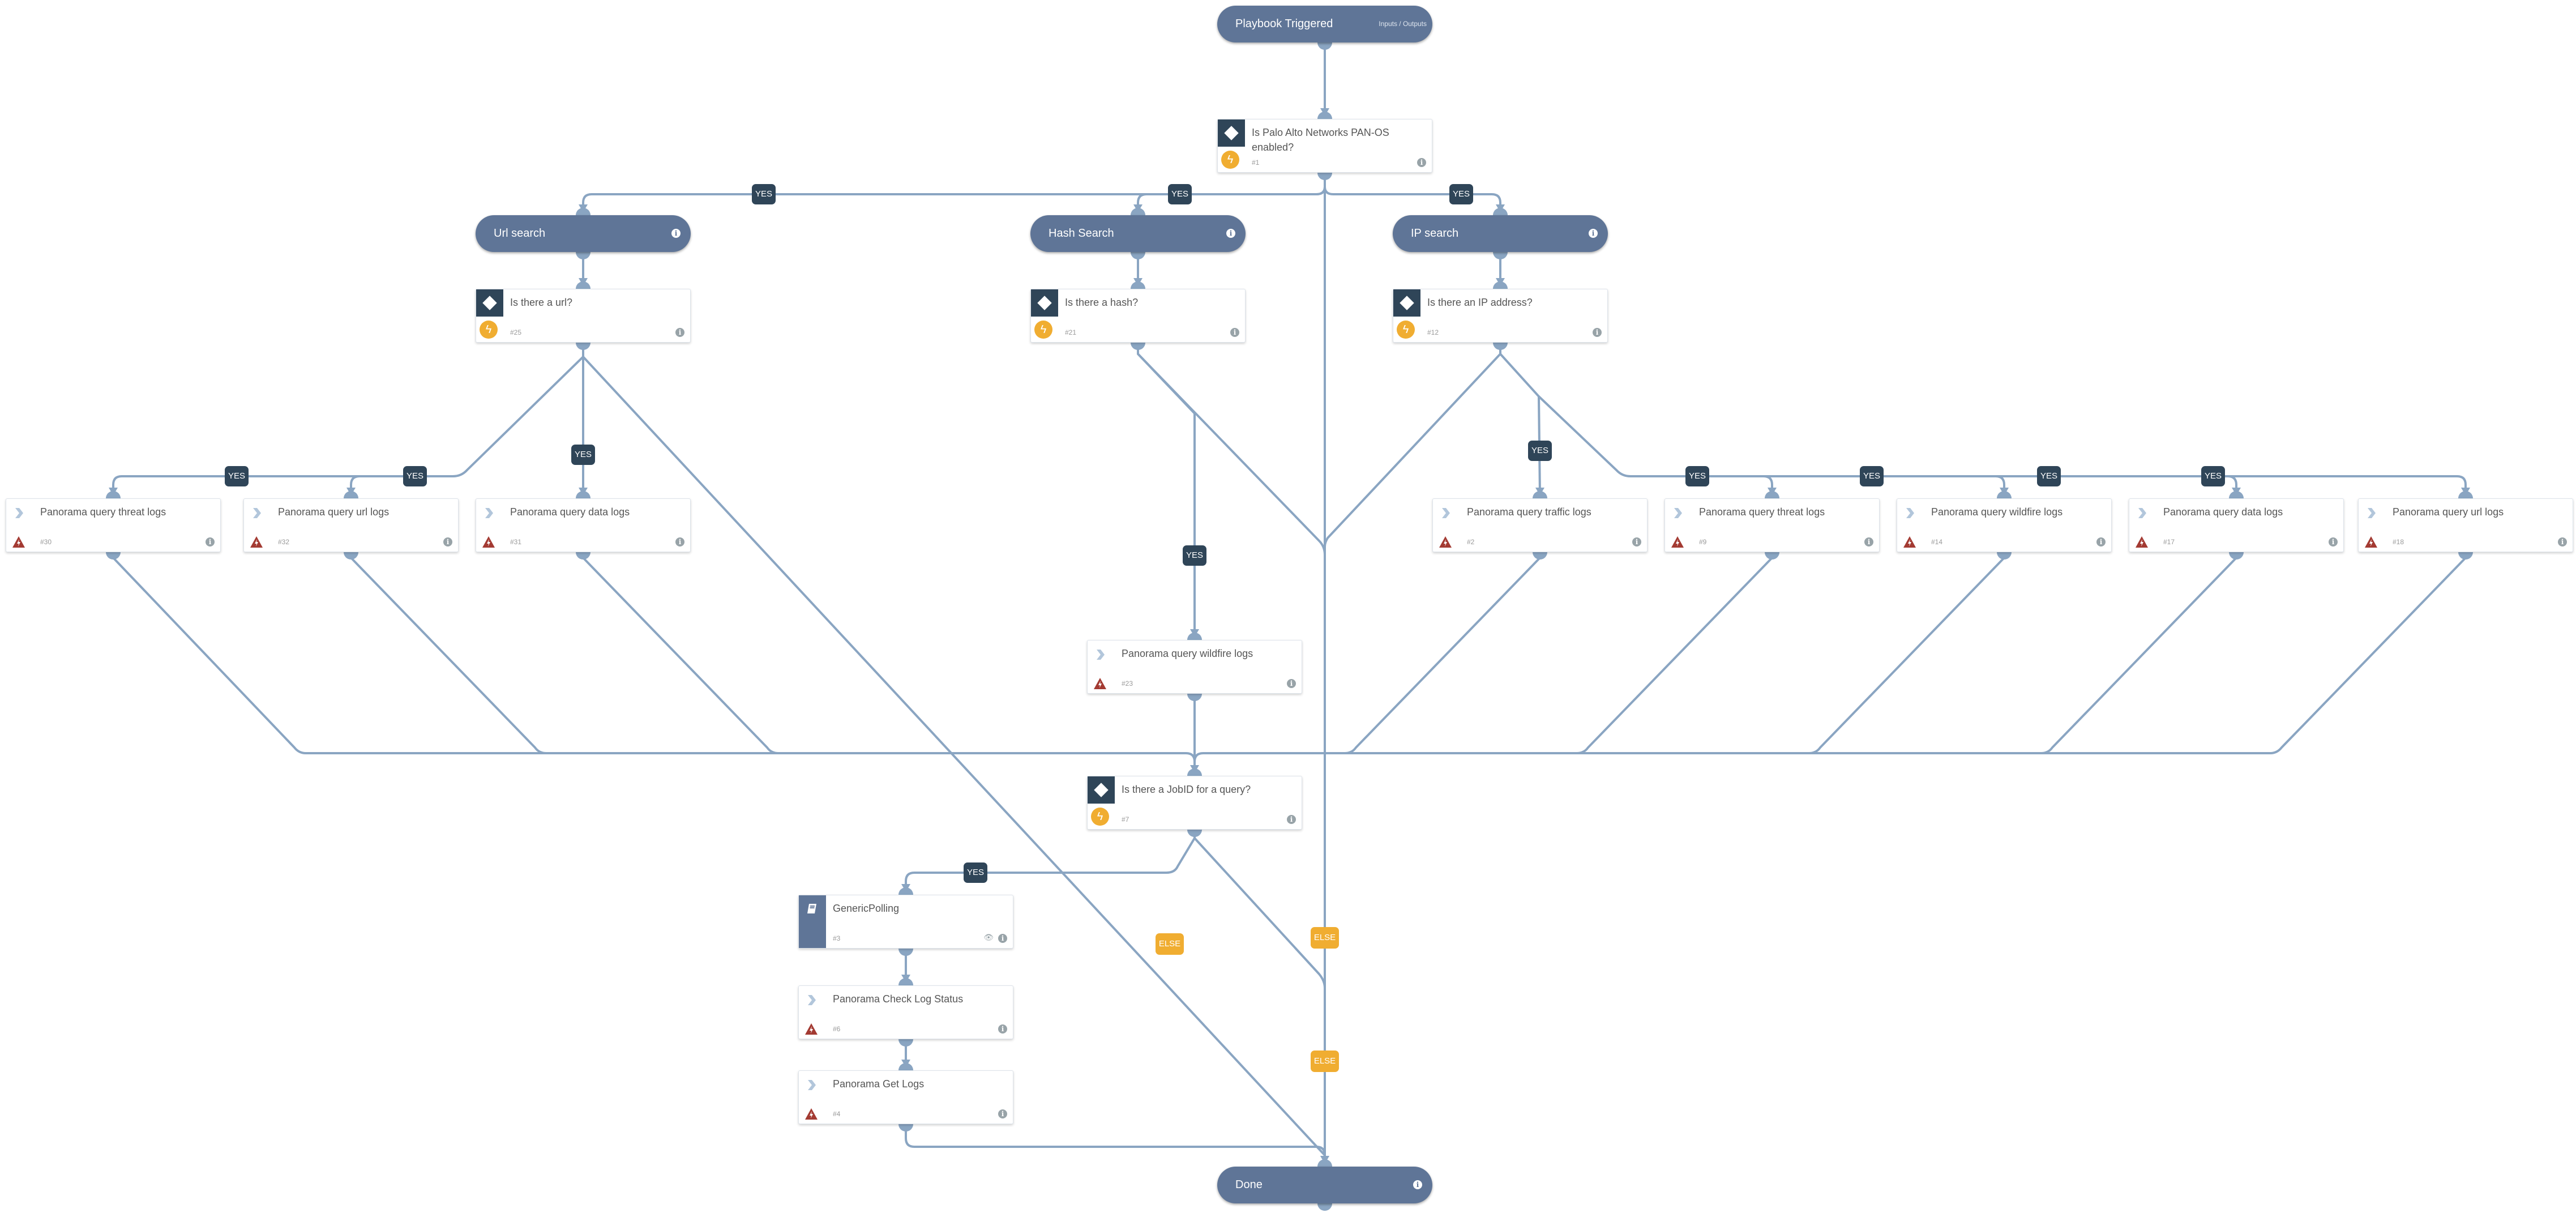 The width and height of the screenshot is (2576, 1217). What do you see at coordinates (988, 938) in the screenshot?
I see `eye-icon: 👁` at bounding box center [988, 938].